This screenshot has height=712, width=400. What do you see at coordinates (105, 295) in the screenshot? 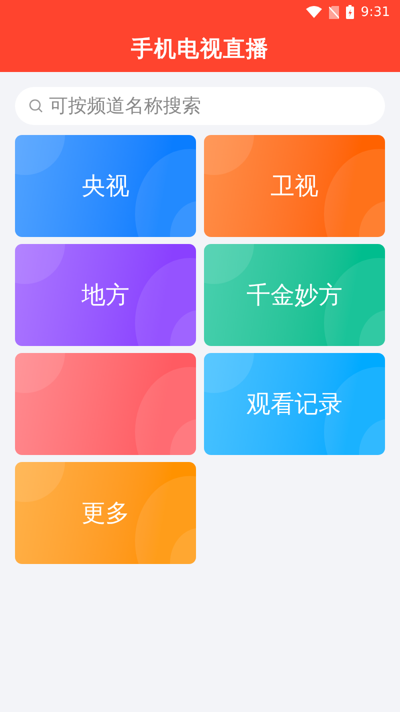
I see `category-tile: 地方` at bounding box center [105, 295].